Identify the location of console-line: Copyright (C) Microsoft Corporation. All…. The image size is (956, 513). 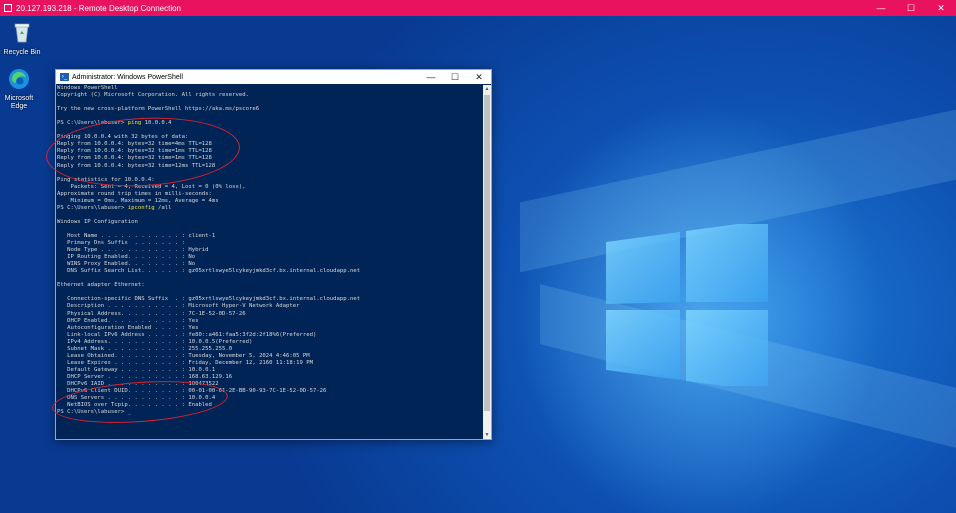
(270, 95).